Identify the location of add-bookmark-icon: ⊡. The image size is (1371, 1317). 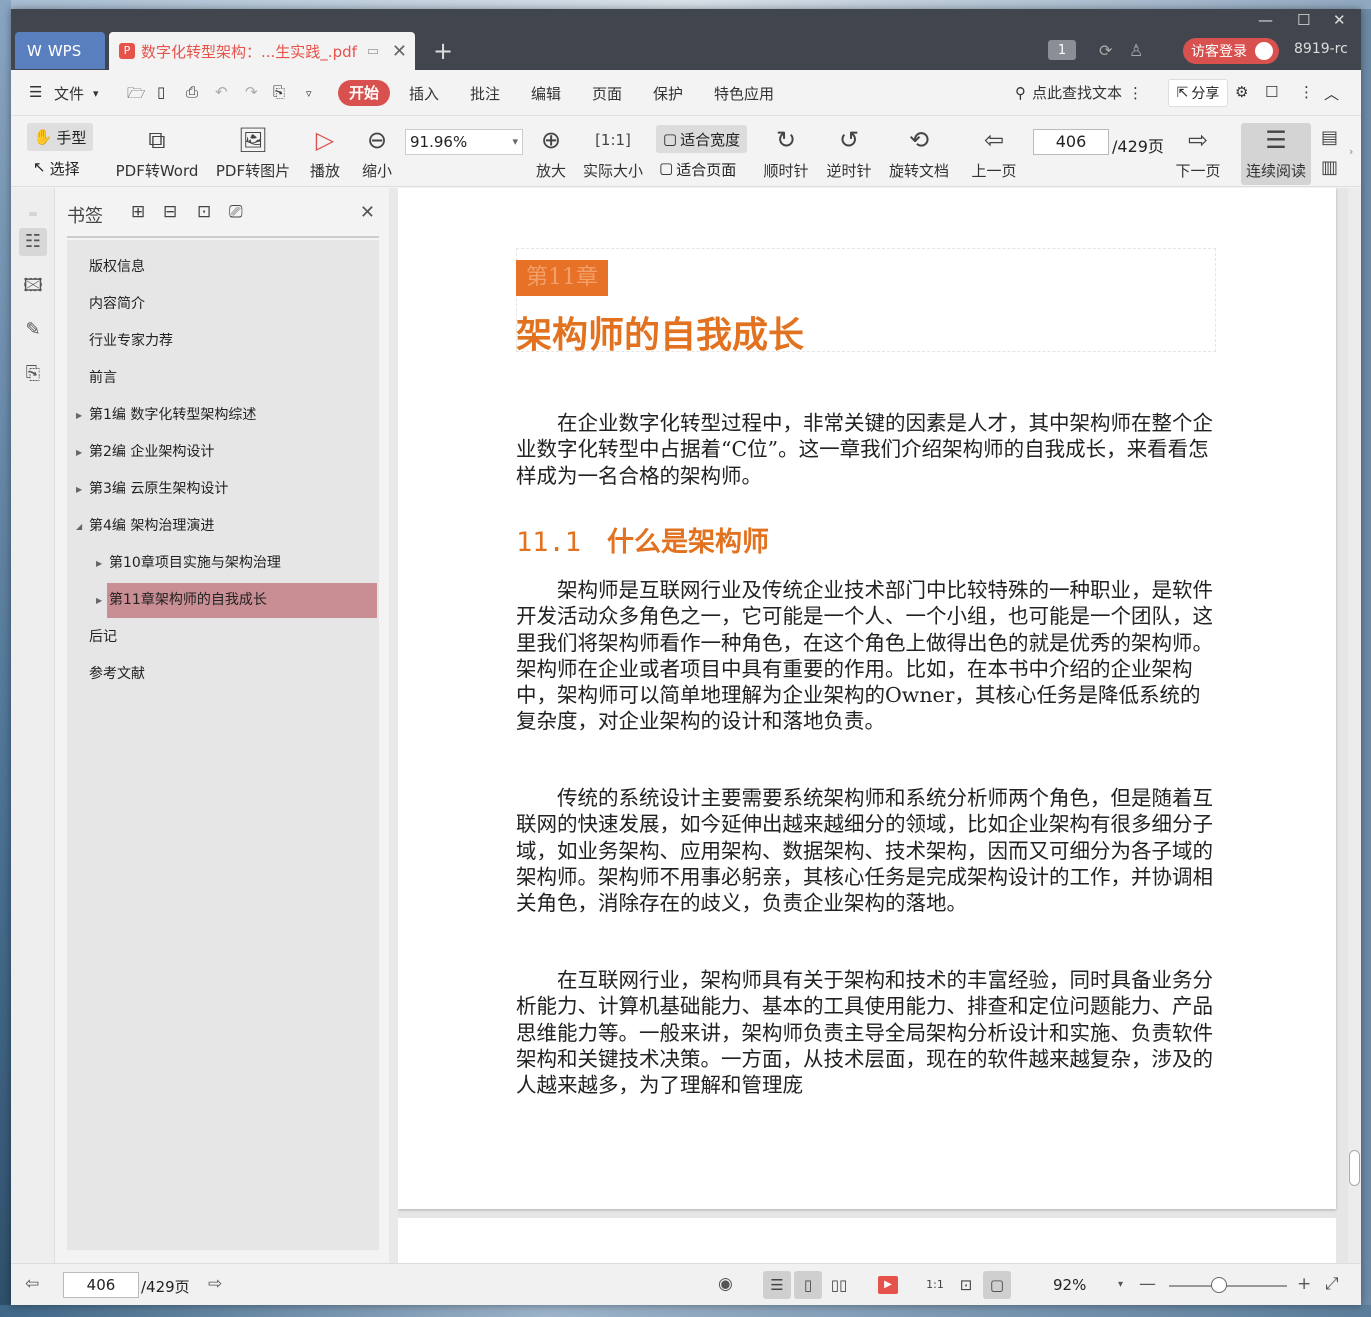
(204, 212).